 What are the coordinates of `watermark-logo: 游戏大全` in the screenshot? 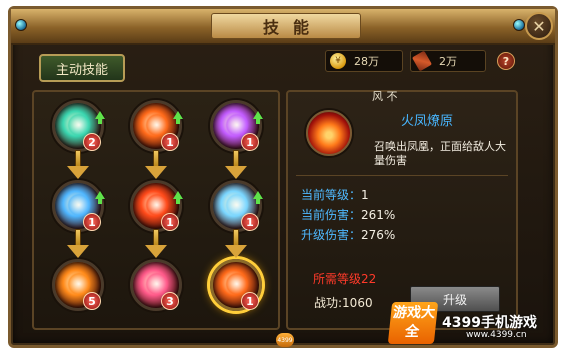 It's located at (413, 323).